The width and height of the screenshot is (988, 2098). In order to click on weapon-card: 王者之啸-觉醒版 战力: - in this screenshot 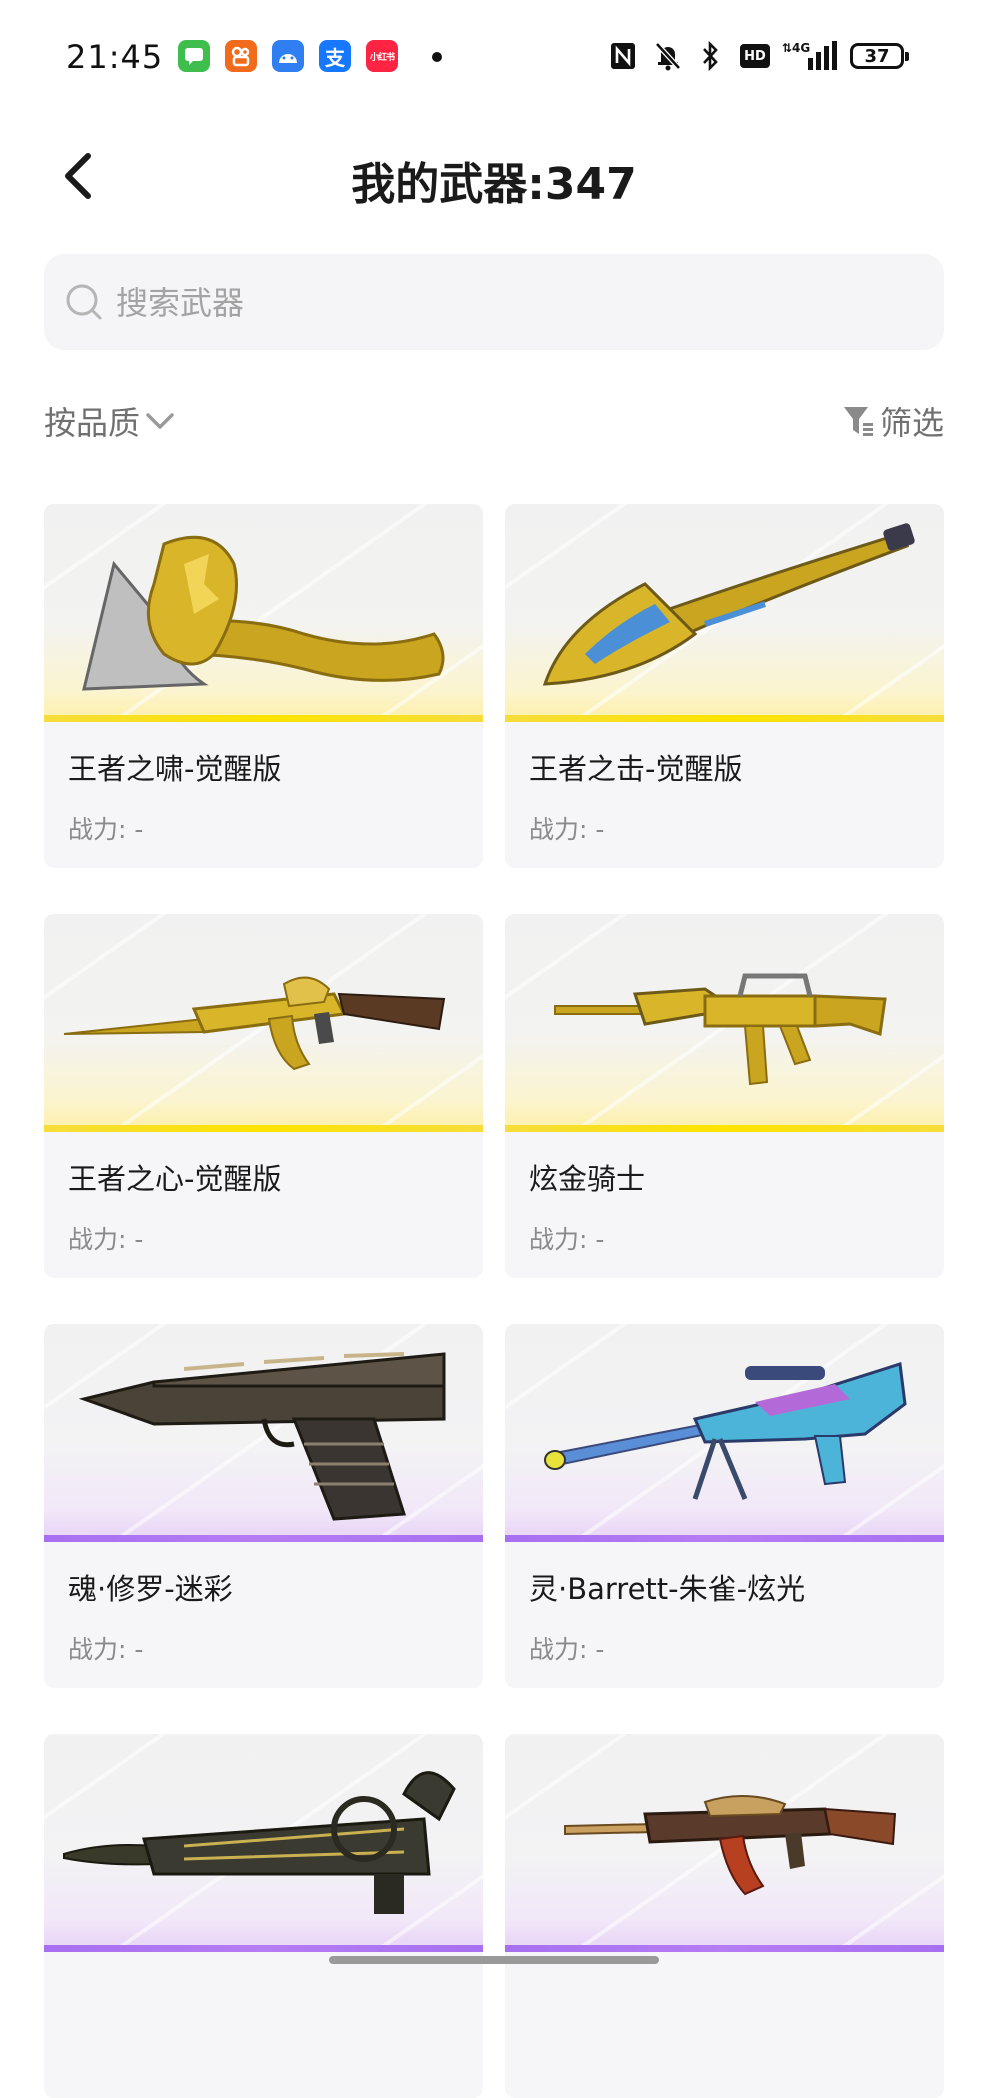, I will do `click(263, 686)`.